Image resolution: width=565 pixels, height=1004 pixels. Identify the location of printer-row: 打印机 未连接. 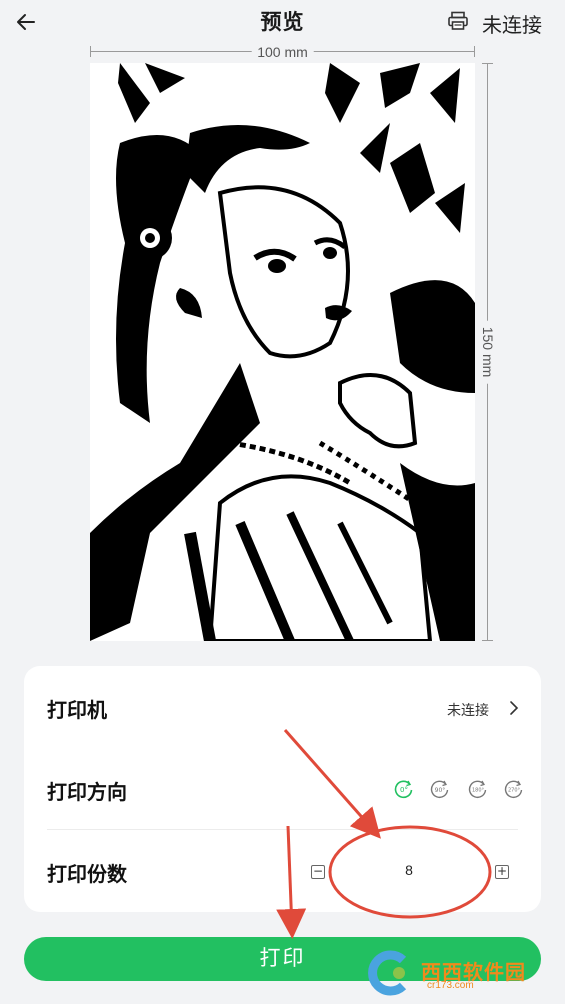
(282, 707).